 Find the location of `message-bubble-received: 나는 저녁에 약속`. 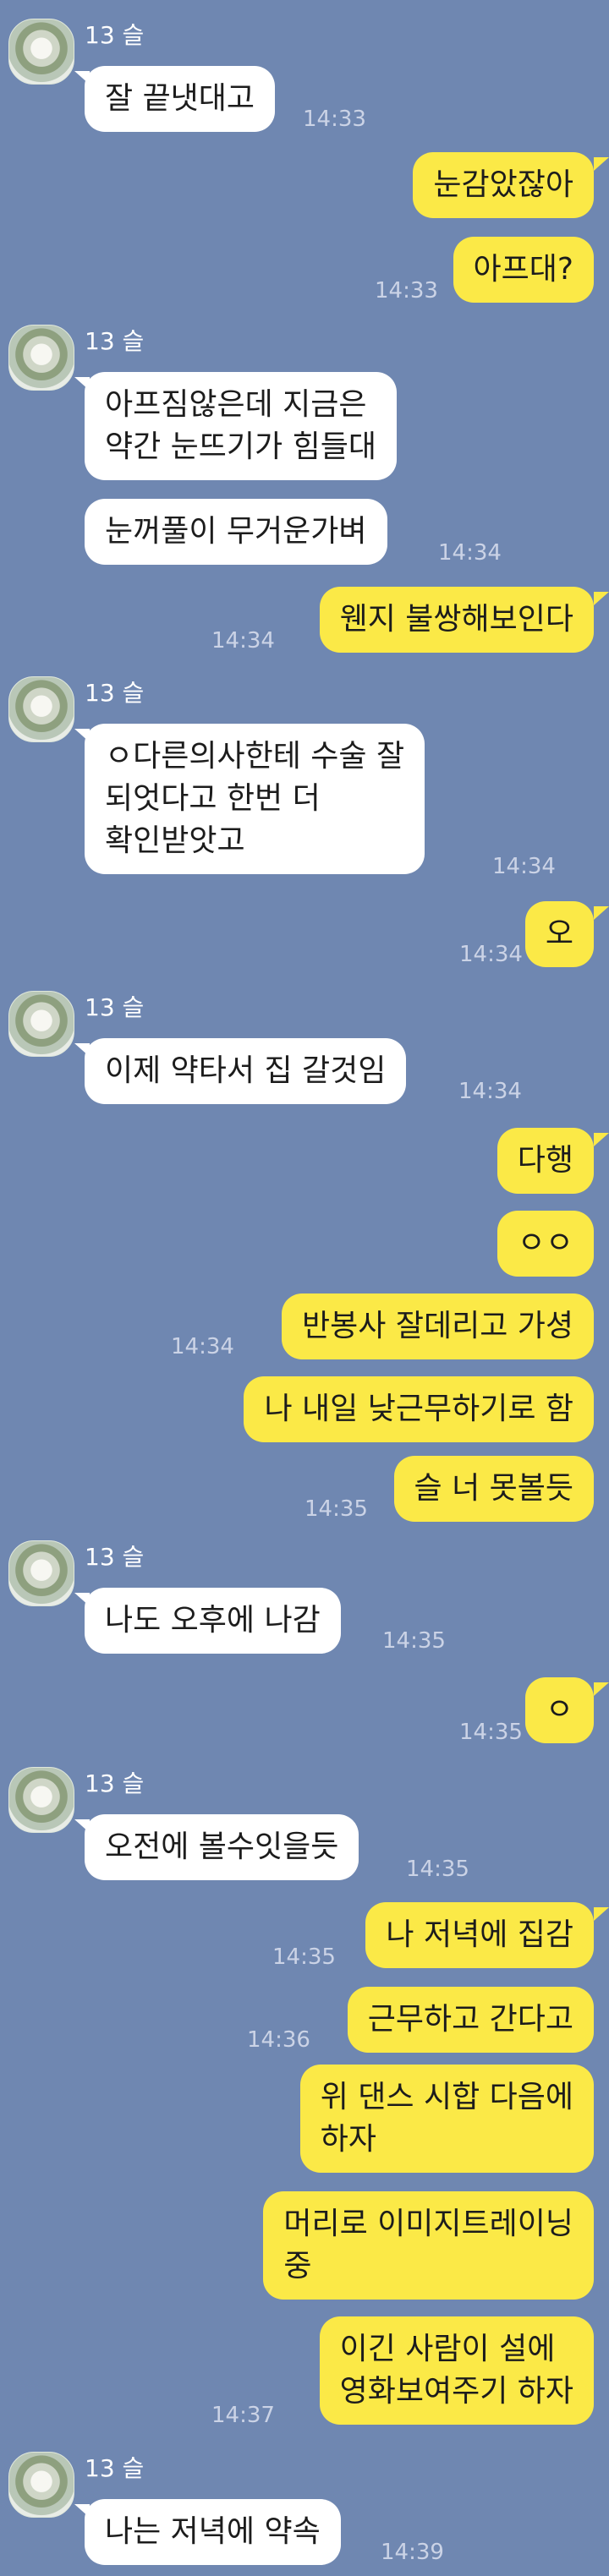

message-bubble-received: 나는 저녁에 약속 is located at coordinates (213, 2532).